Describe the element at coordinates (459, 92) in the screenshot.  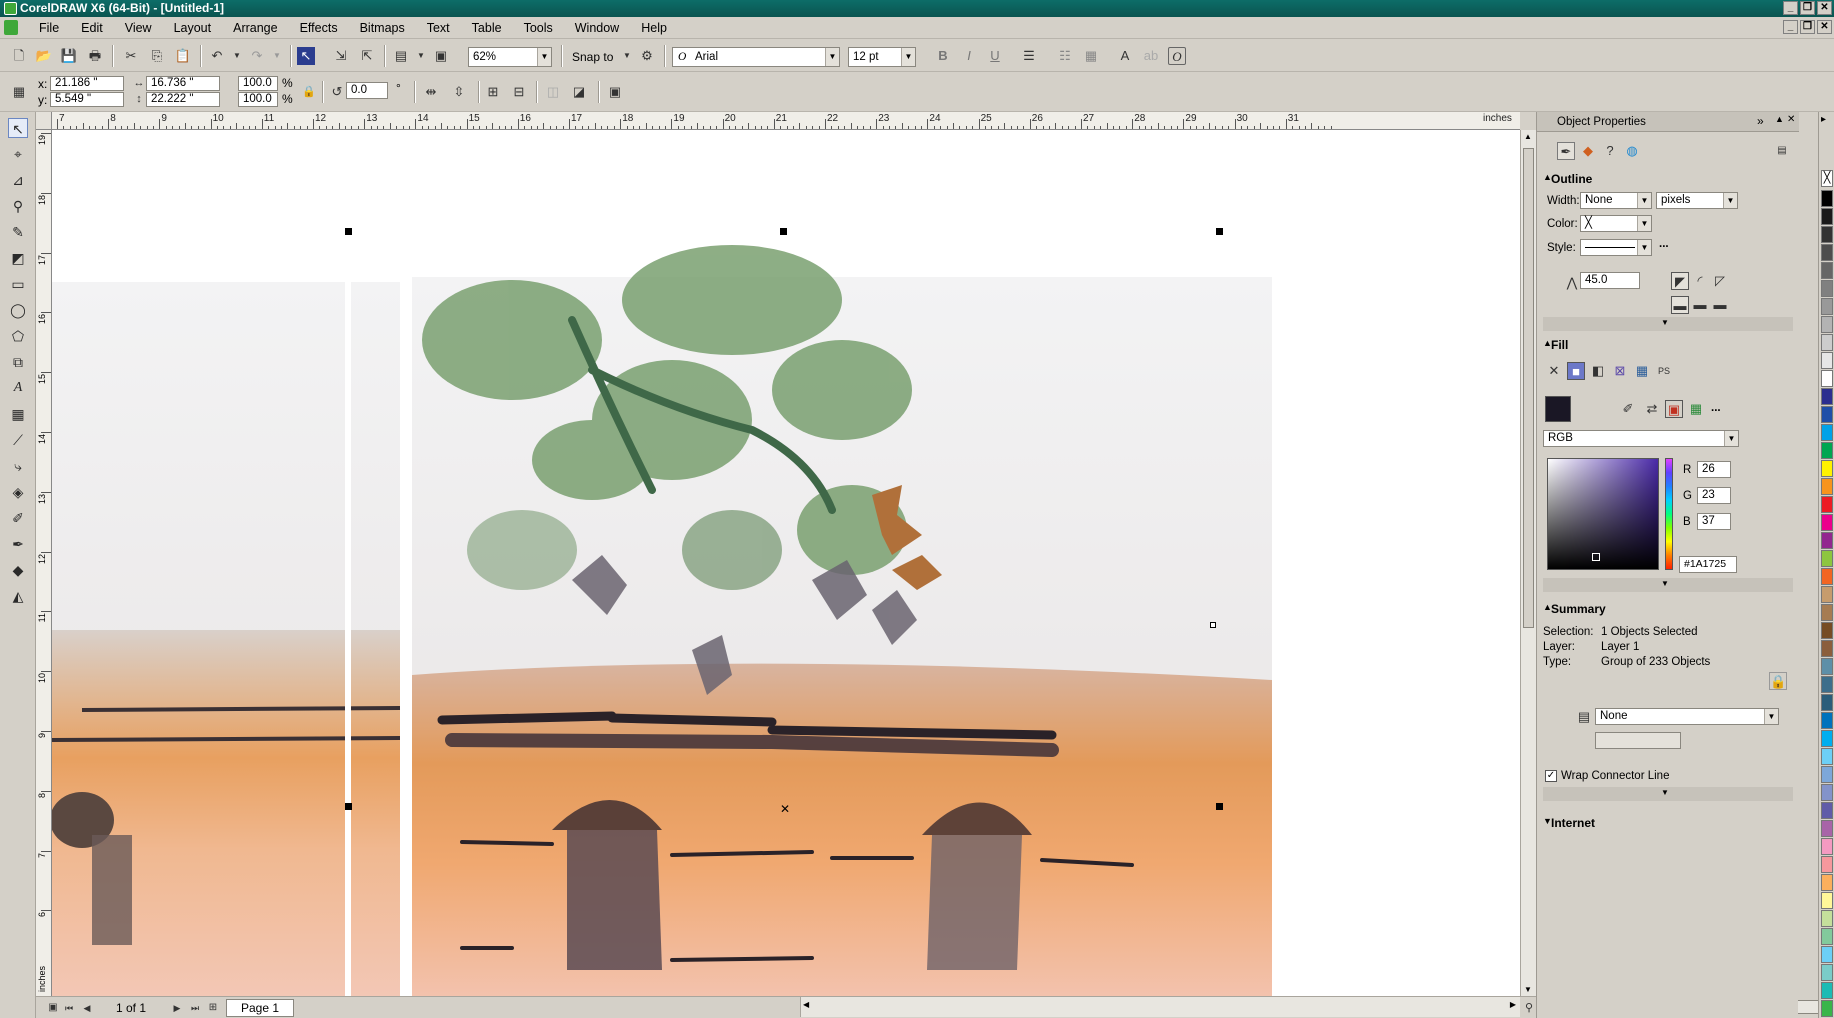
I see `mirror-vertical-icon: ⇳` at that location.